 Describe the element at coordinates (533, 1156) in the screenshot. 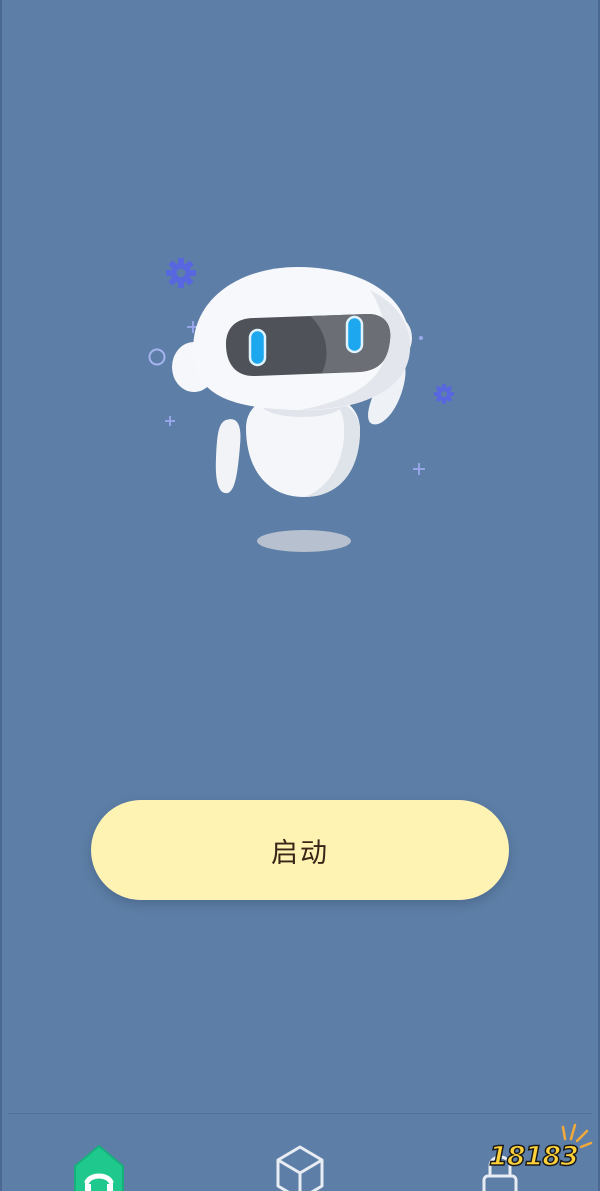

I see `watermark-text: 18183` at that location.